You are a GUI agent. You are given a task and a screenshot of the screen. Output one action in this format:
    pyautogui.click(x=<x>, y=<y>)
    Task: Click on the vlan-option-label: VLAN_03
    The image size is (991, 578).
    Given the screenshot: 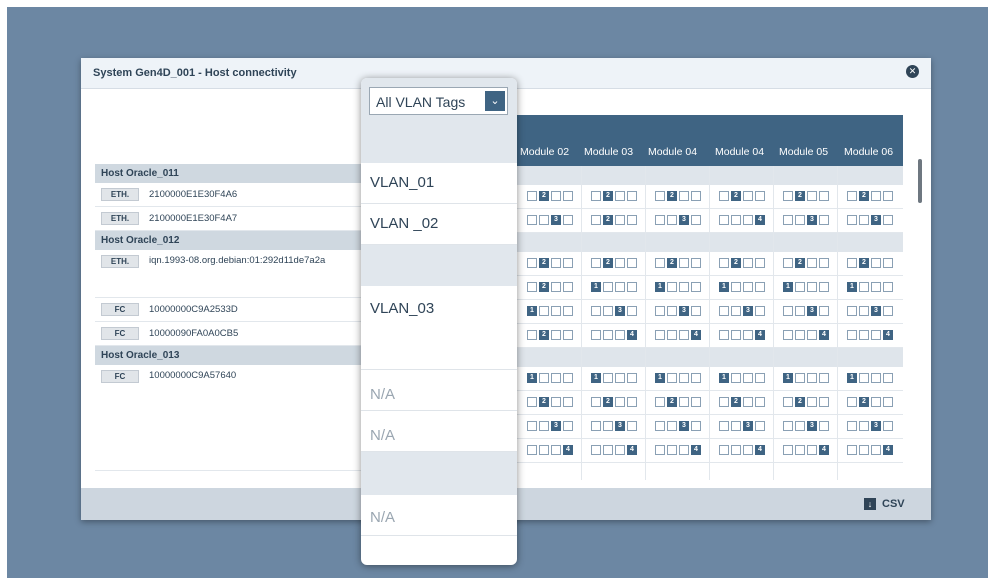 What is the action you would take?
    pyautogui.click(x=402, y=308)
    